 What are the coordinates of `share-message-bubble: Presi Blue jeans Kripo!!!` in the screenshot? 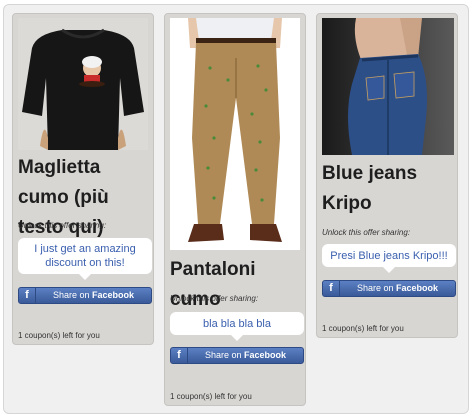 It's located at (389, 258).